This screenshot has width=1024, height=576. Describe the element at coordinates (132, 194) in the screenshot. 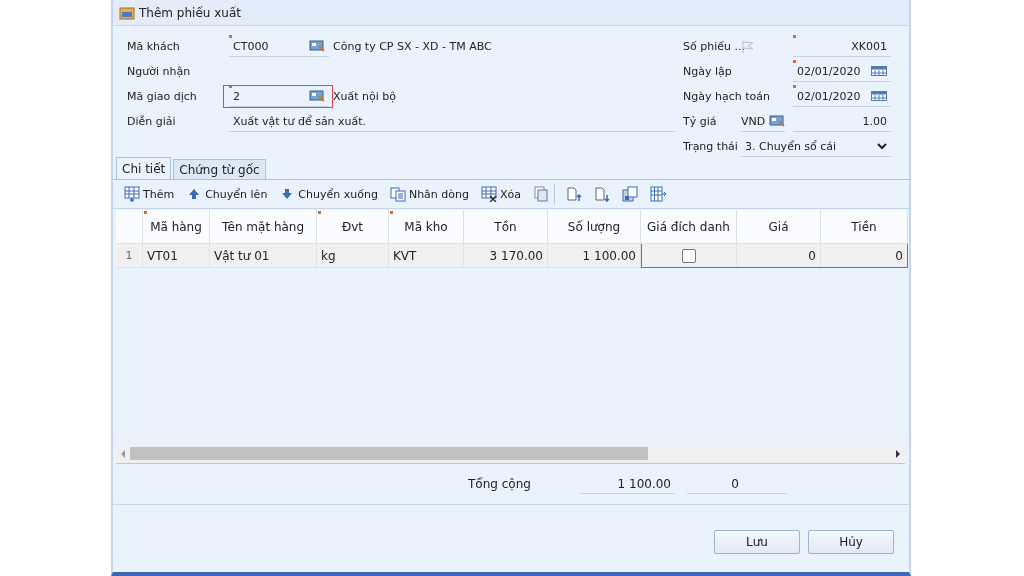

I see `table-add-icon` at that location.